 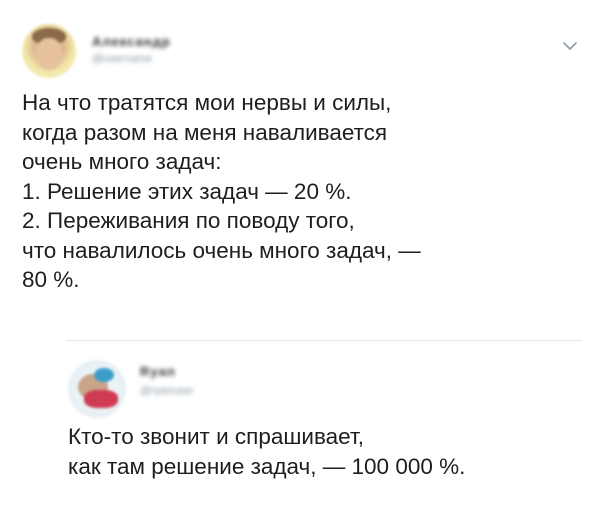 I want to click on reply-avatar, so click(x=97, y=389).